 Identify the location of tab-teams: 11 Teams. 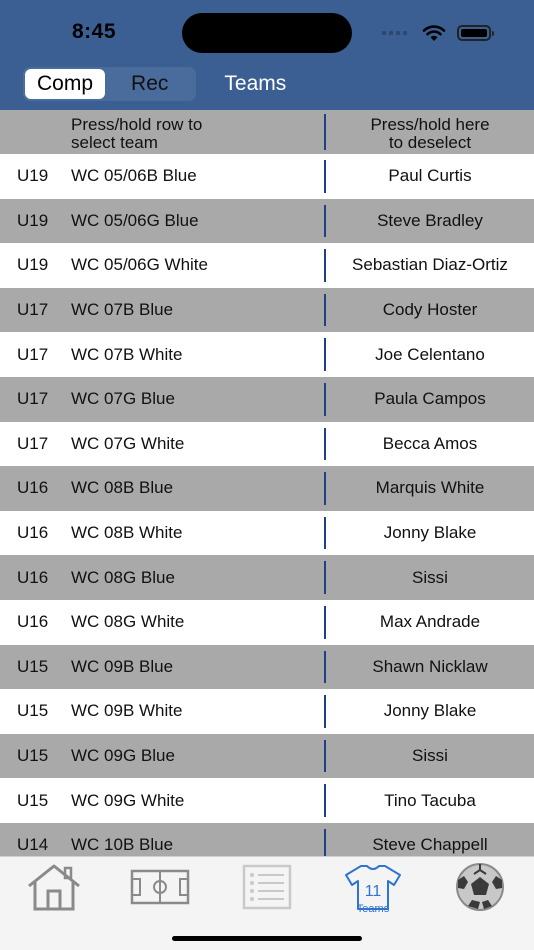
(373, 888).